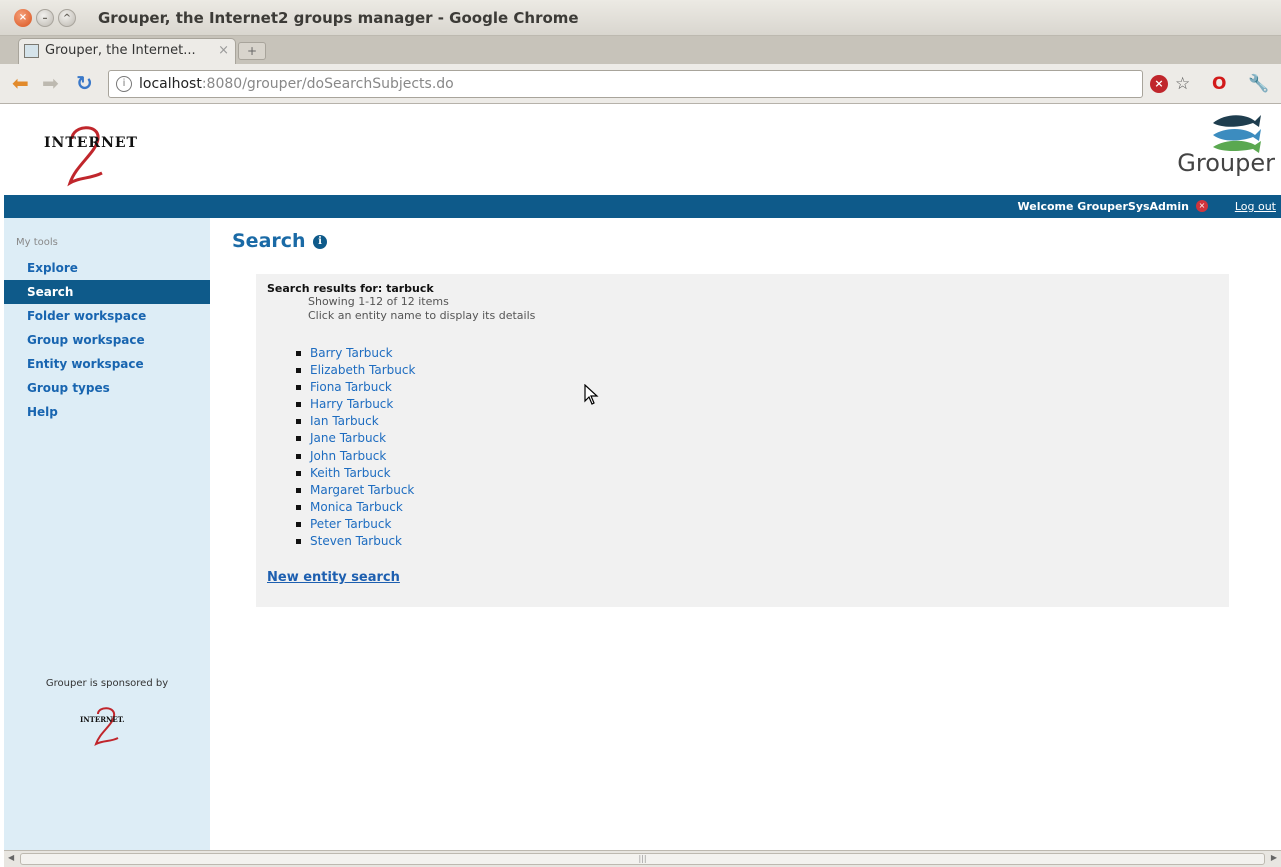 This screenshot has width=1281, height=867. What do you see at coordinates (351, 404) in the screenshot?
I see `result-link: Harry Tarbuck` at bounding box center [351, 404].